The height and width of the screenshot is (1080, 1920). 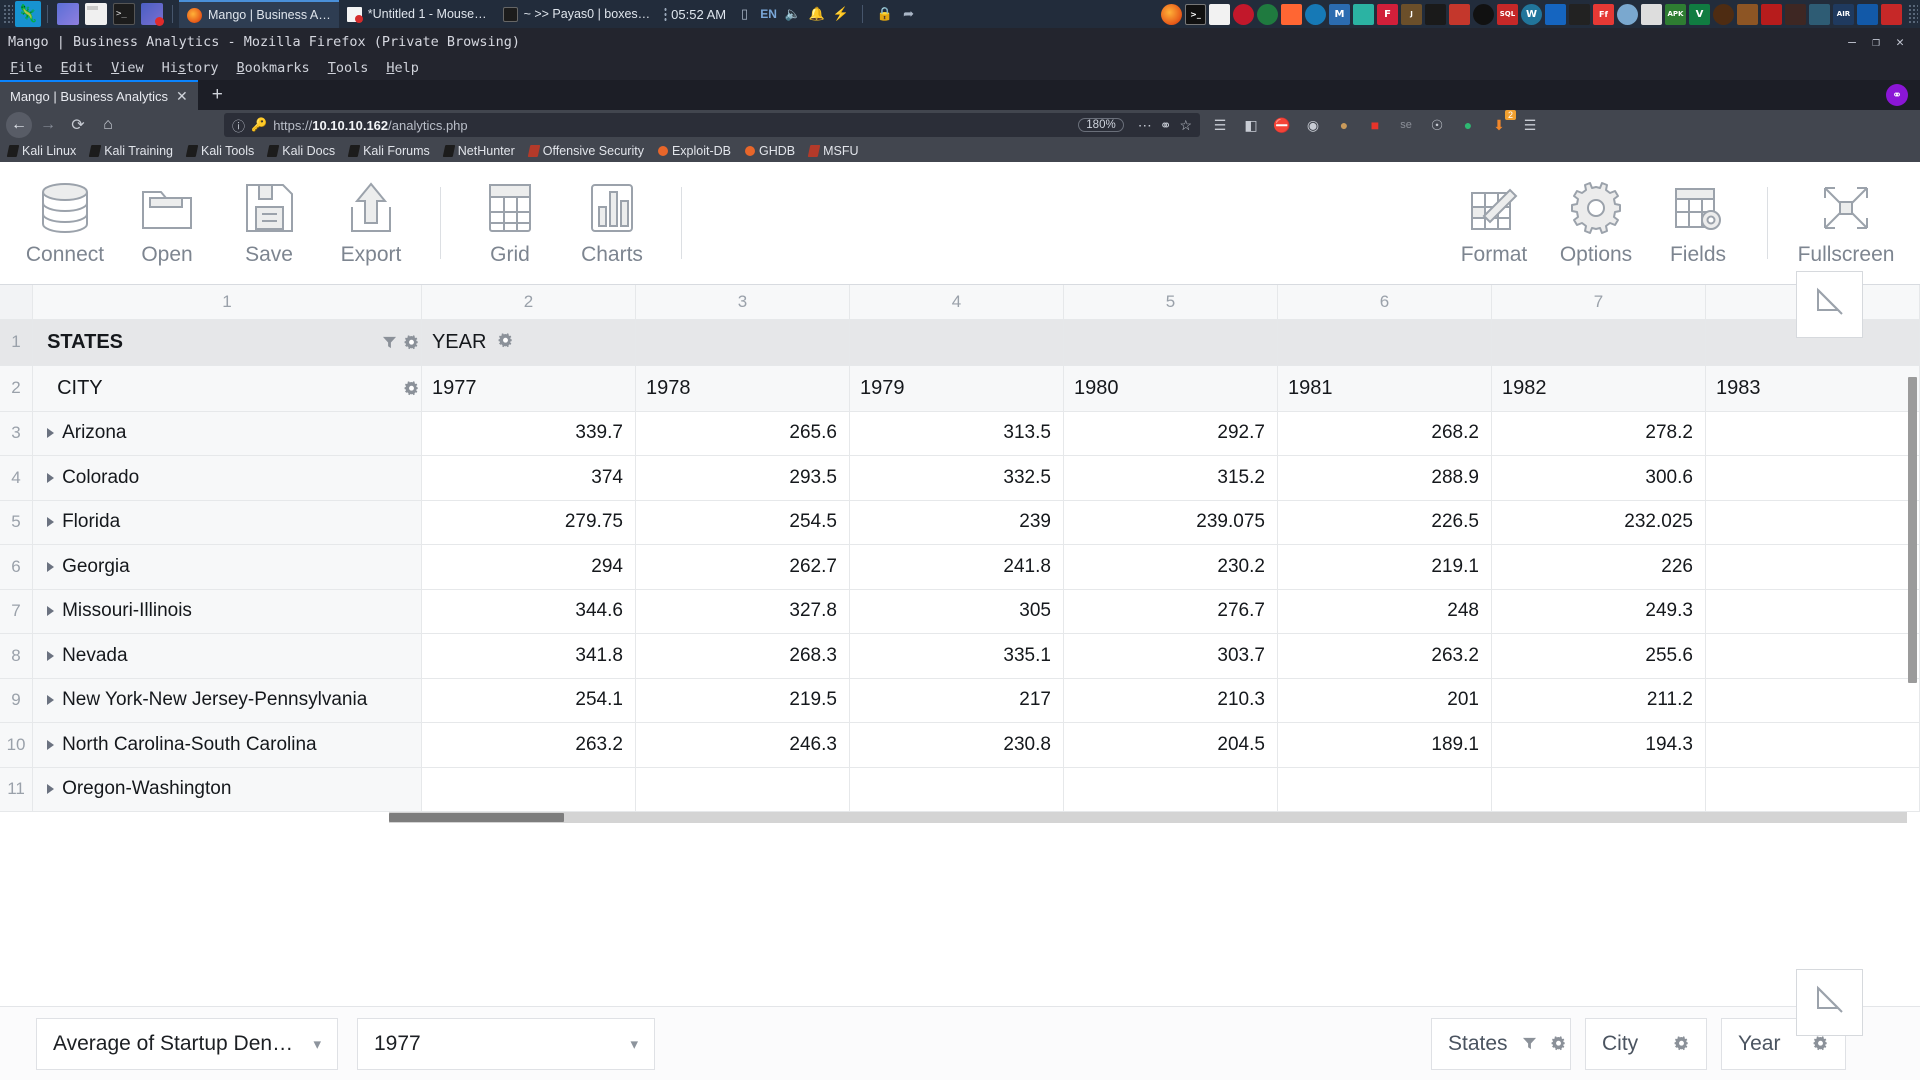 I want to click on value-cell: 254.5, so click(x=742, y=522).